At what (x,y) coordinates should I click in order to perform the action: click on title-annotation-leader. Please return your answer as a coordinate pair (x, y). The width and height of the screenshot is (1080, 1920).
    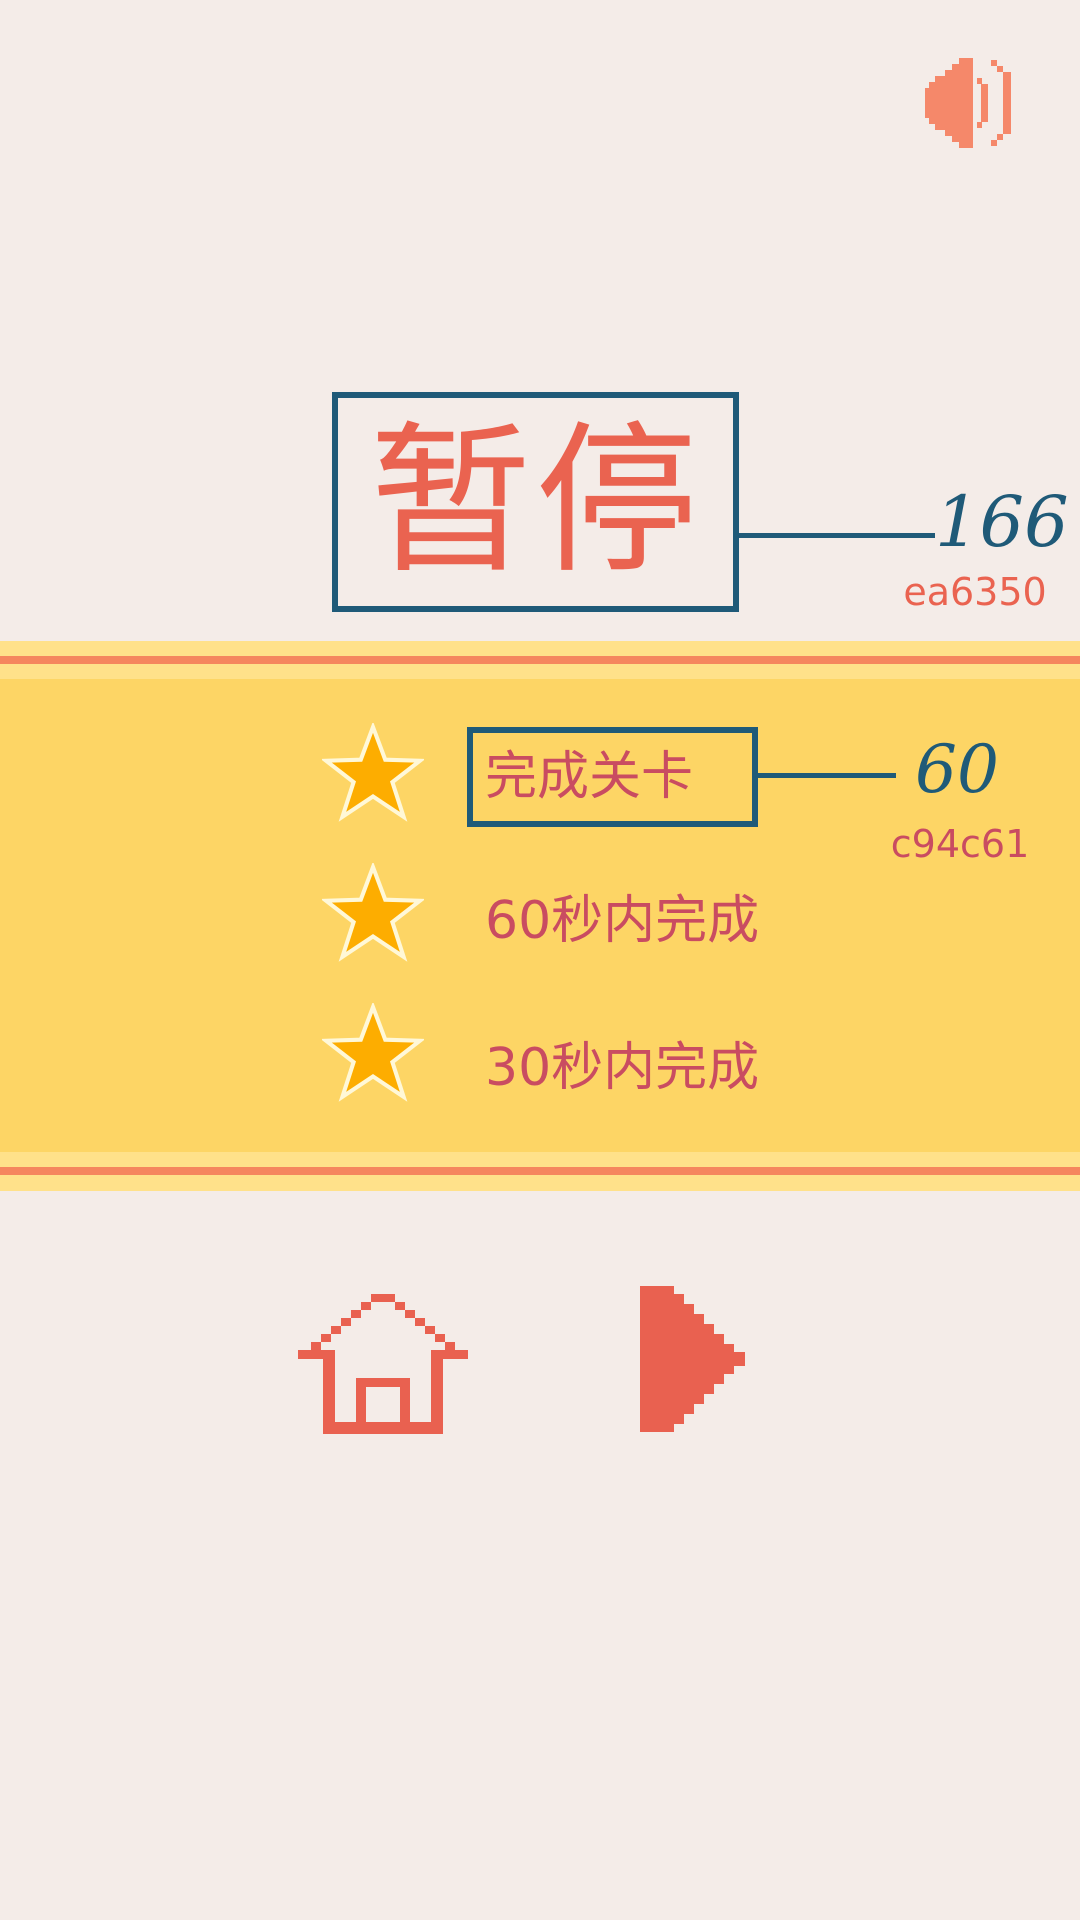
    Looking at the image, I should click on (837, 535).